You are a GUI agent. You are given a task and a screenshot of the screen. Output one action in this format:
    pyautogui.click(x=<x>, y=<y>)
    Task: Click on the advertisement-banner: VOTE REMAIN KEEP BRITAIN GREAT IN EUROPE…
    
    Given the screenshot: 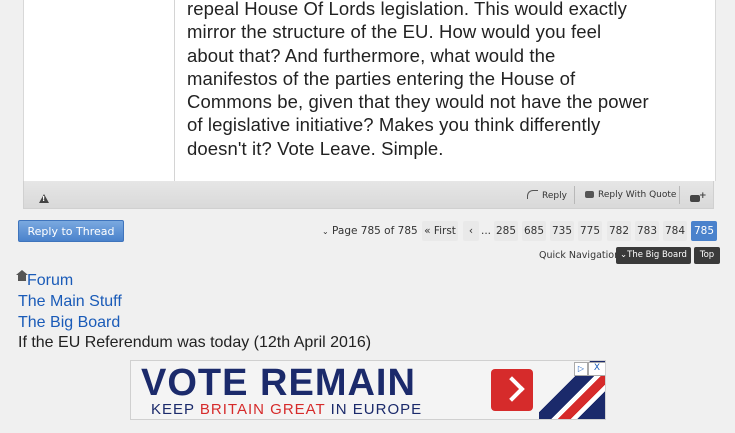 What is the action you would take?
    pyautogui.click(x=368, y=390)
    